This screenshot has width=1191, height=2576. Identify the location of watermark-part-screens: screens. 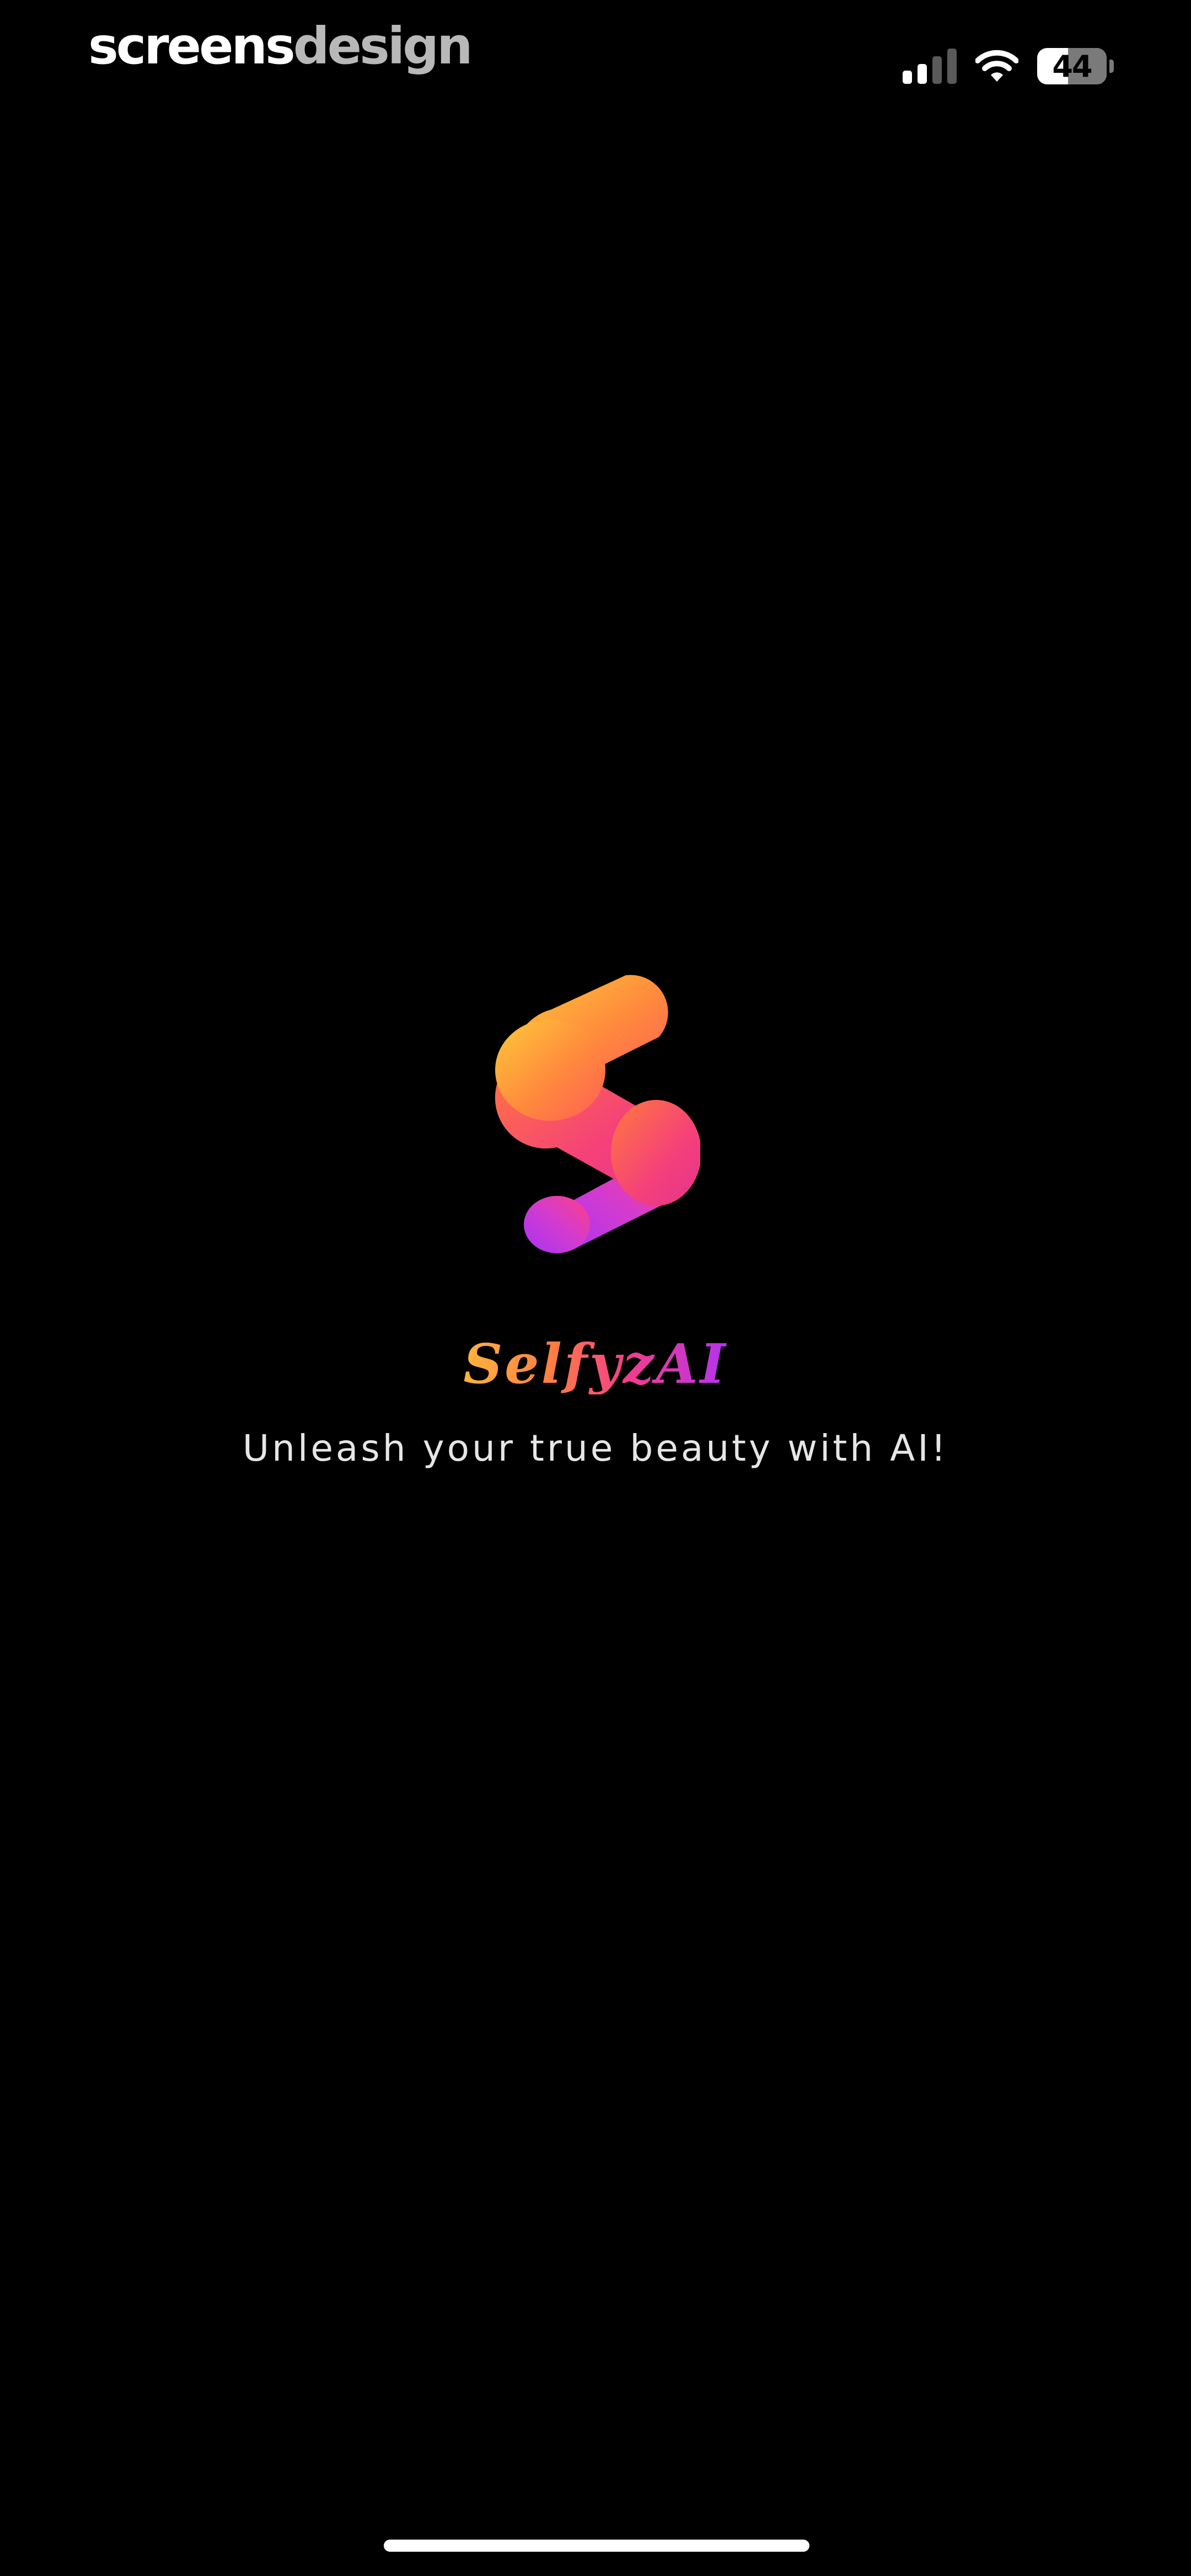
(192, 46).